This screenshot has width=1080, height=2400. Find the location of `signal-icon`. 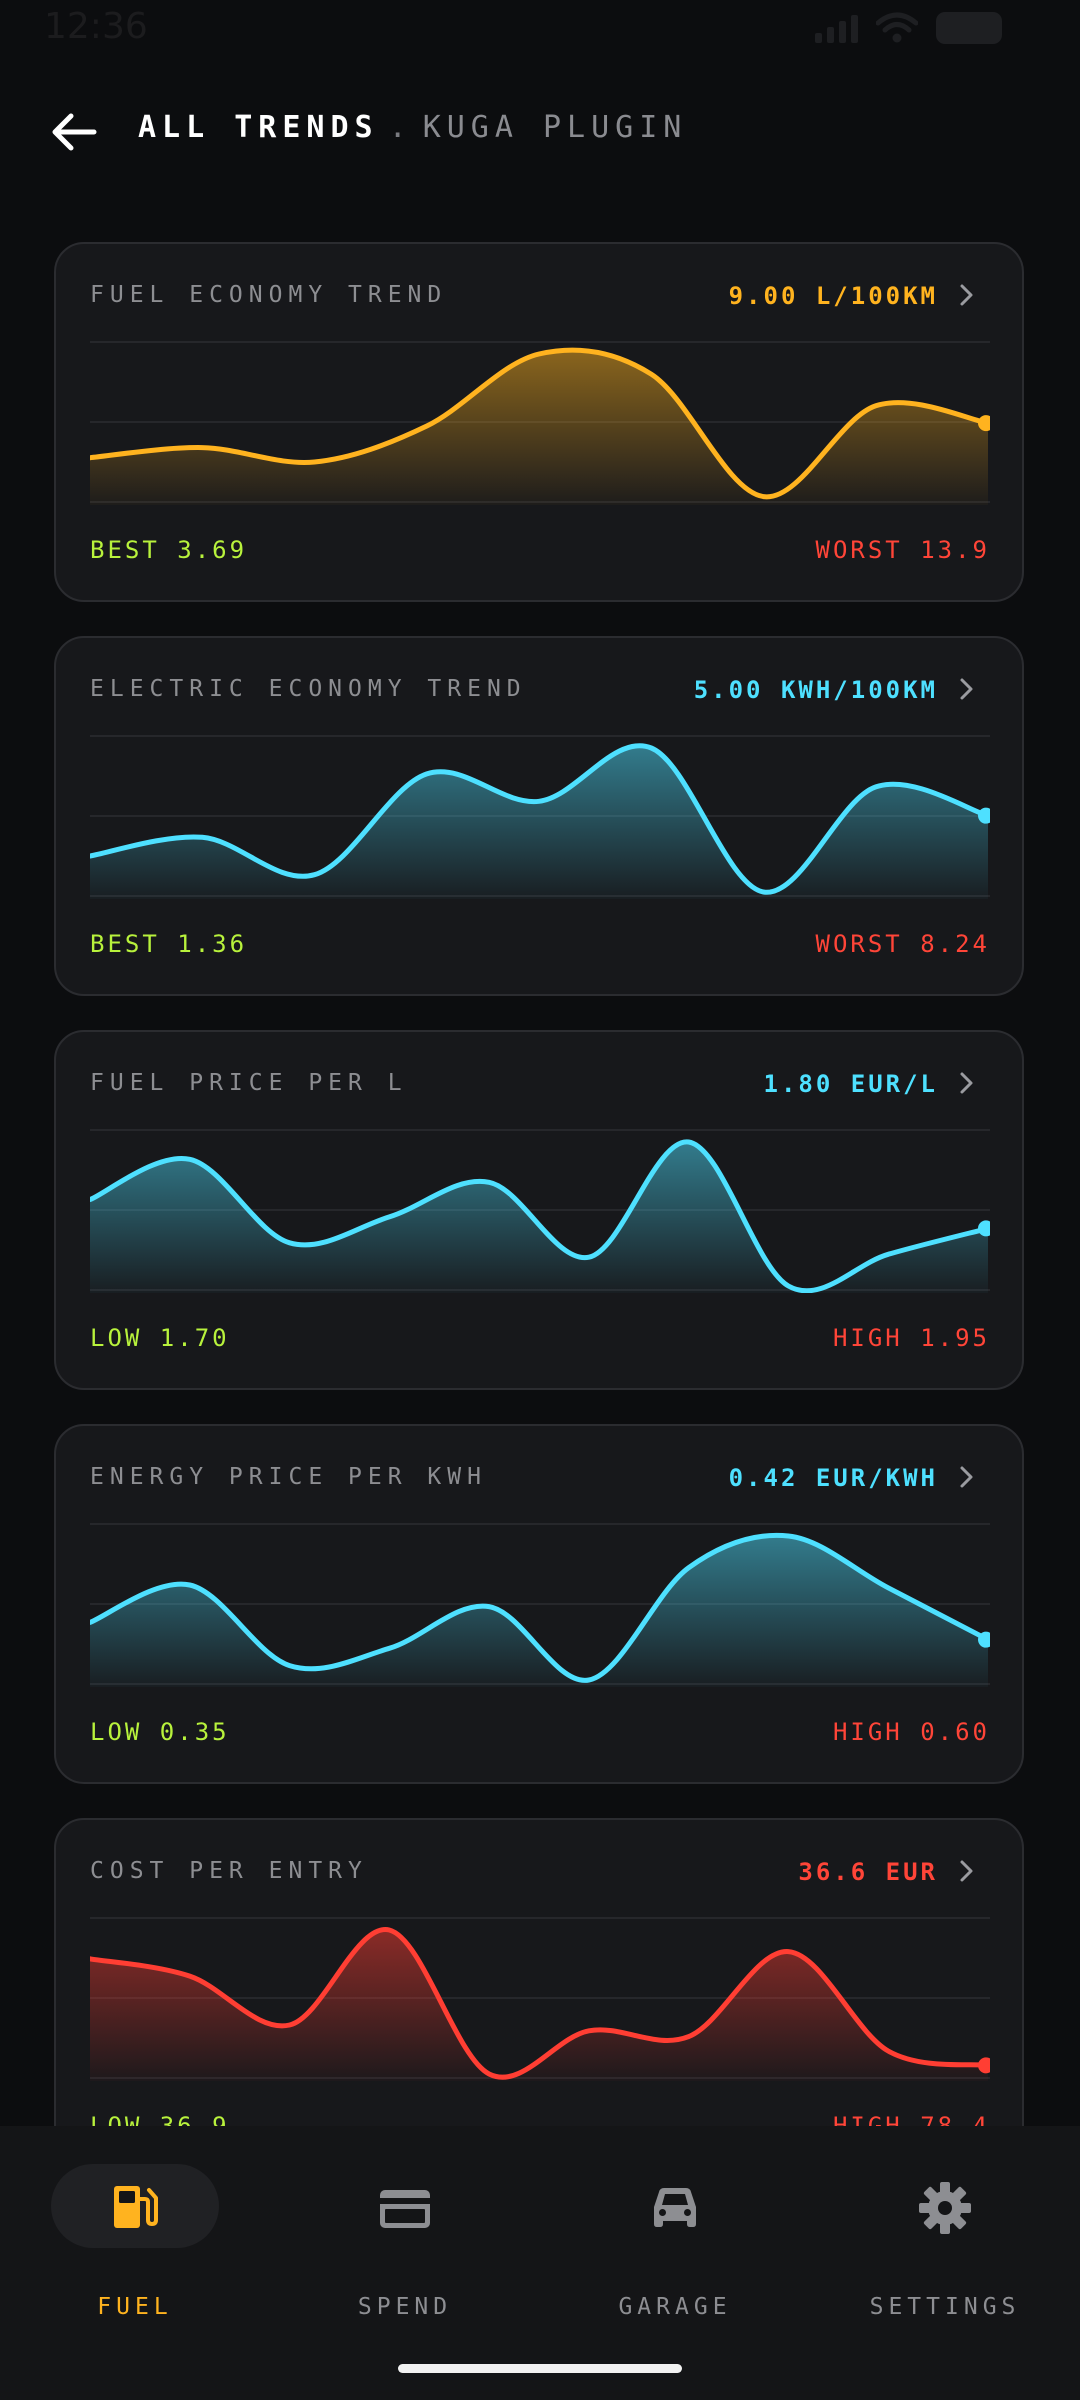

signal-icon is located at coordinates (836, 28).